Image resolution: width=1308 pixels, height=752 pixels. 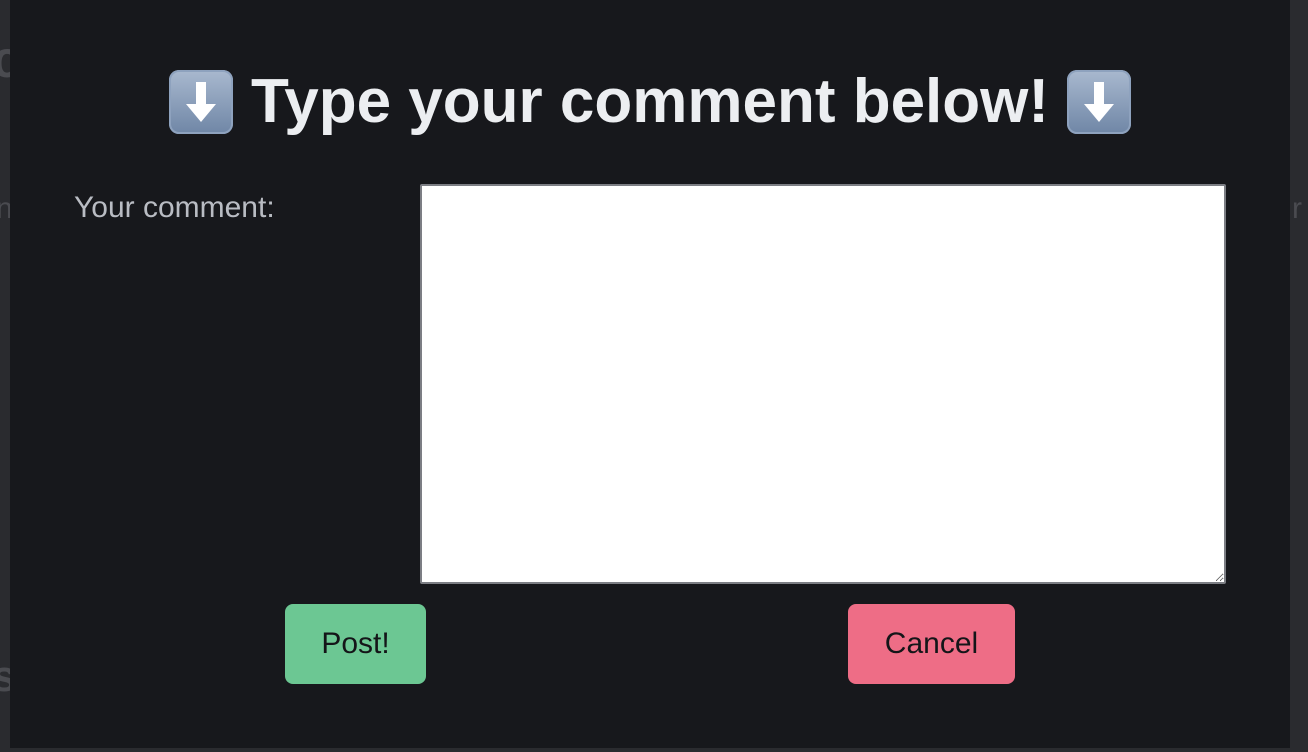 I want to click on cancel-button: Cancel, so click(x=931, y=644).